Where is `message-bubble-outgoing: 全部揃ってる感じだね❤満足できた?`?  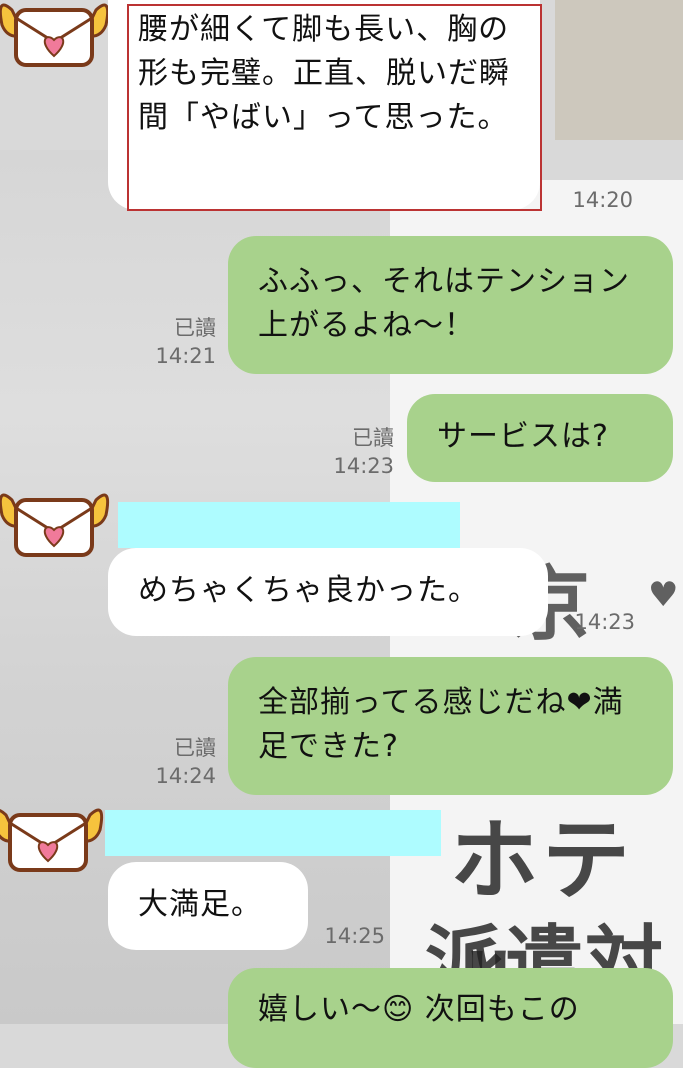
message-bubble-outgoing: 全部揃ってる感じだね❤満足できた? is located at coordinates (450, 726).